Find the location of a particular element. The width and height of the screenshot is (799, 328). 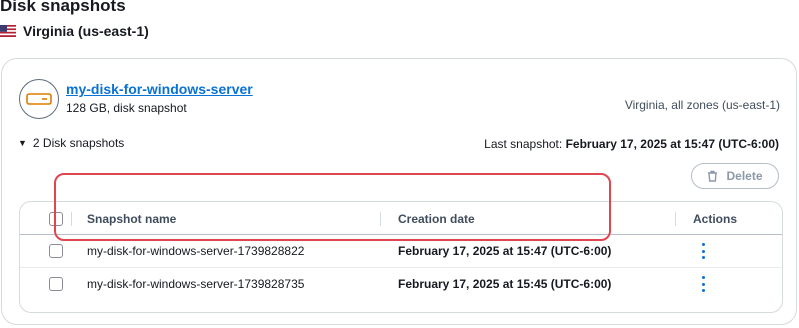

last-snapshot-value: February 17, 2025 at 15:47 (UTC-6:00) is located at coordinates (672, 144).